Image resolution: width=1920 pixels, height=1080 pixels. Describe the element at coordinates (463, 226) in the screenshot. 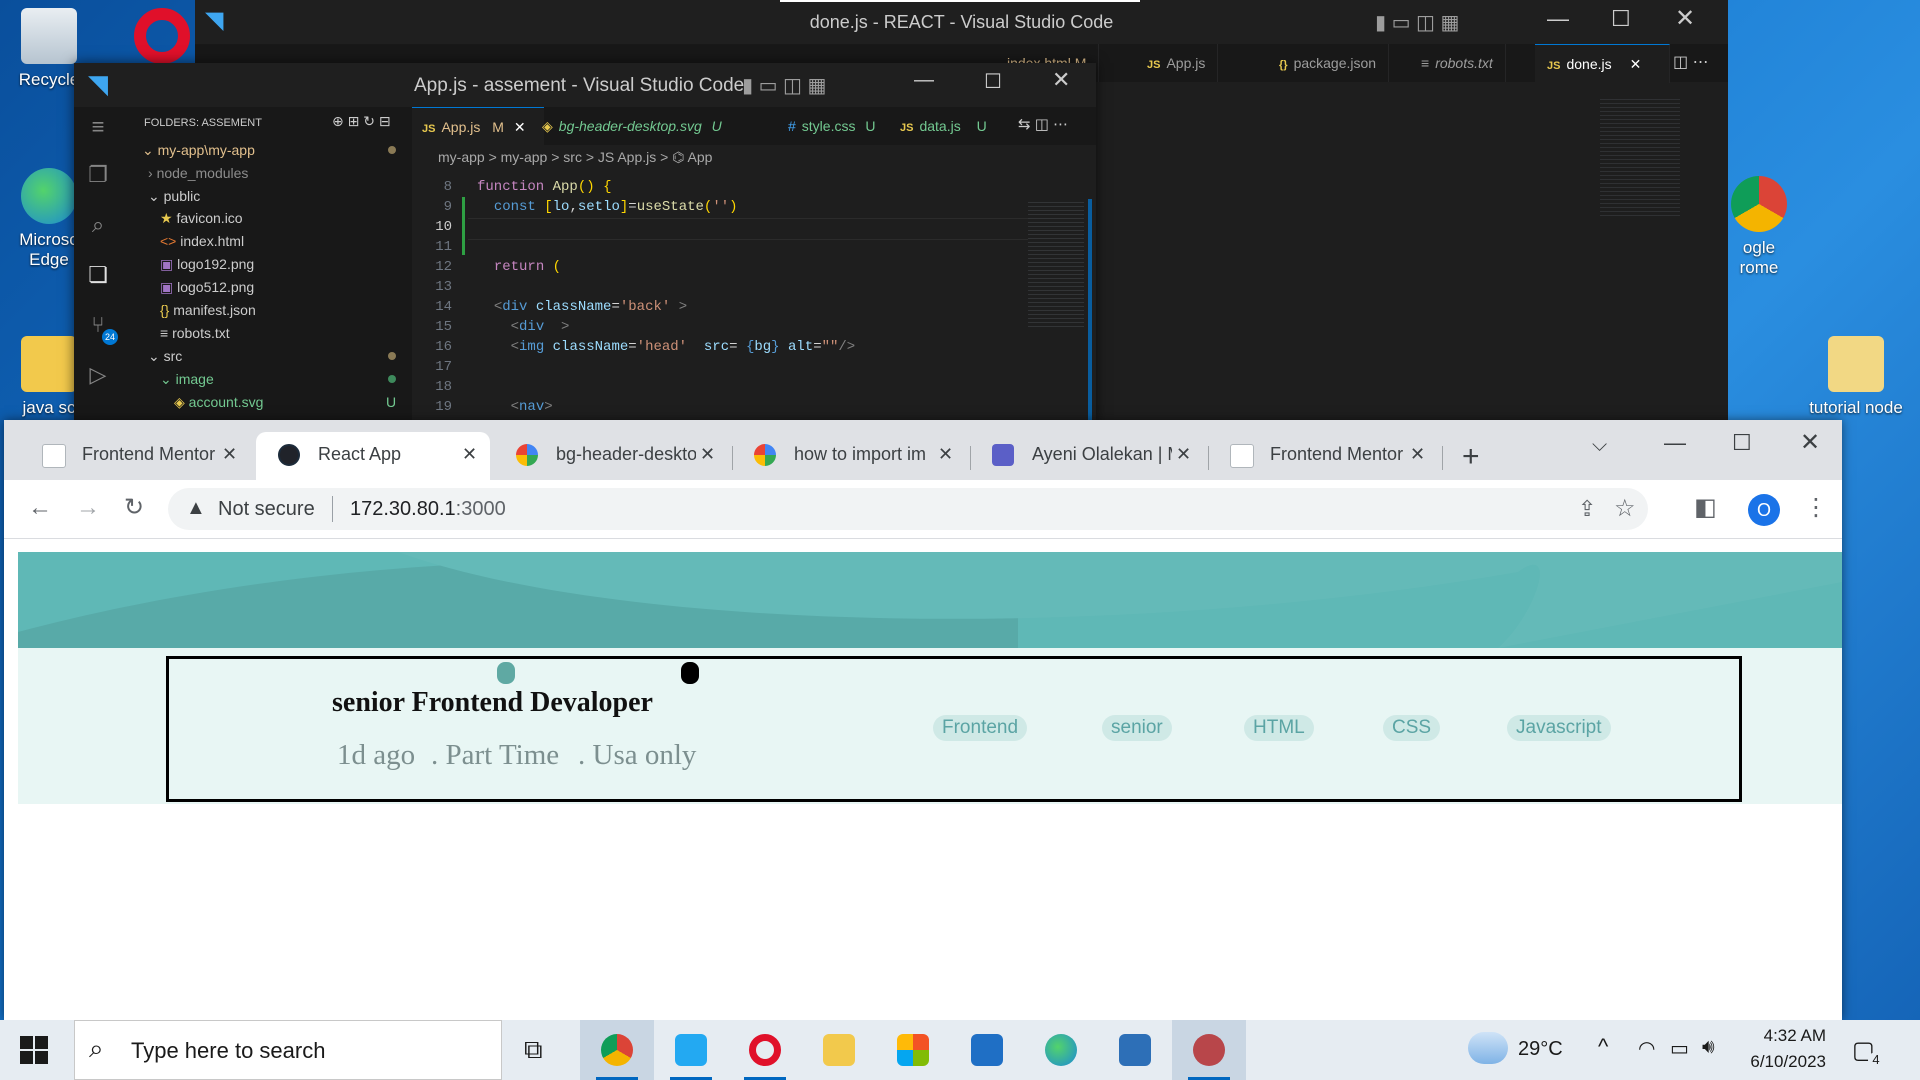

I see `git-change-gutter` at that location.